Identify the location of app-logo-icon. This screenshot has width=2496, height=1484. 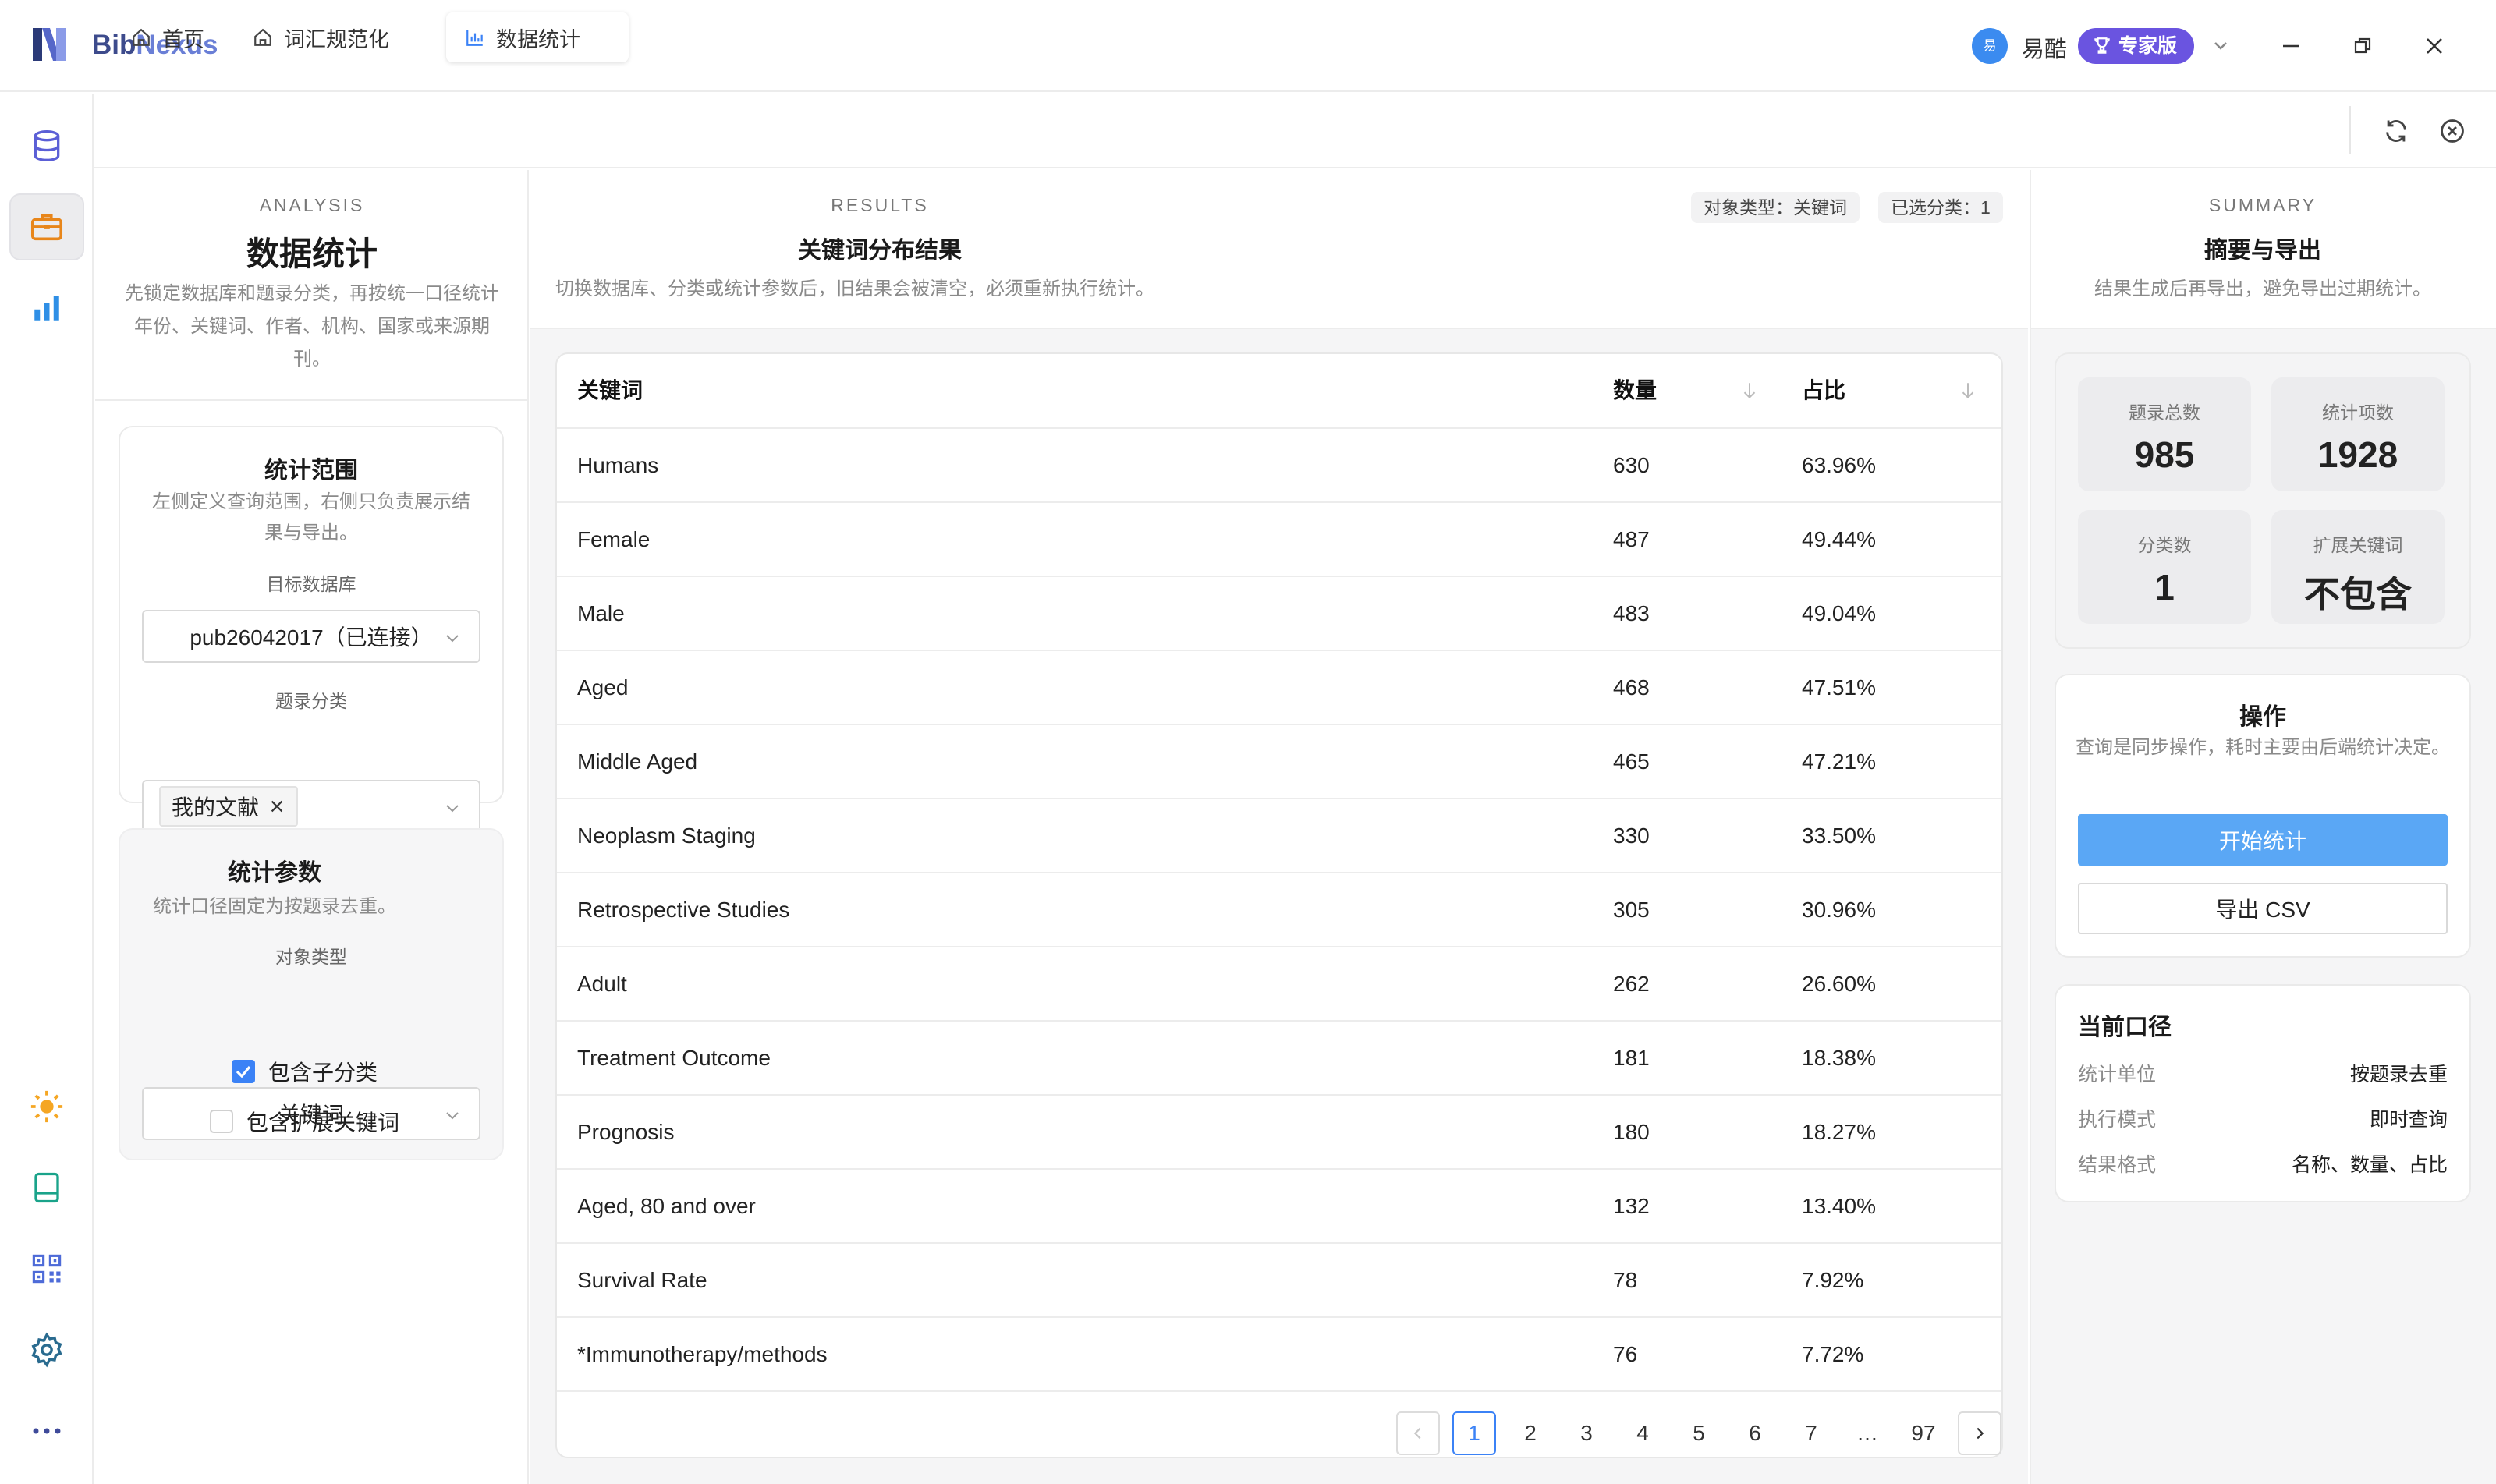
(50, 44).